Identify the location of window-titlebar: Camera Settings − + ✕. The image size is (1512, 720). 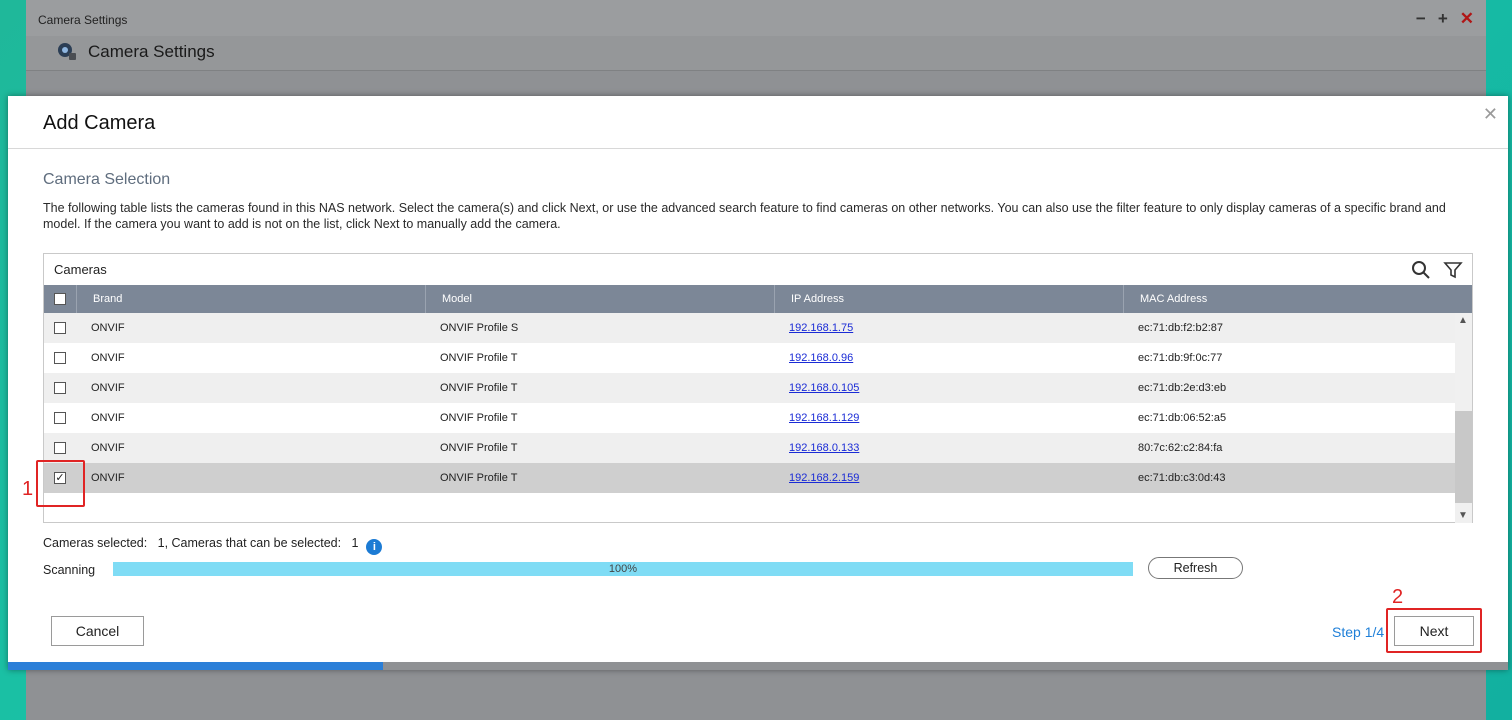
(756, 18).